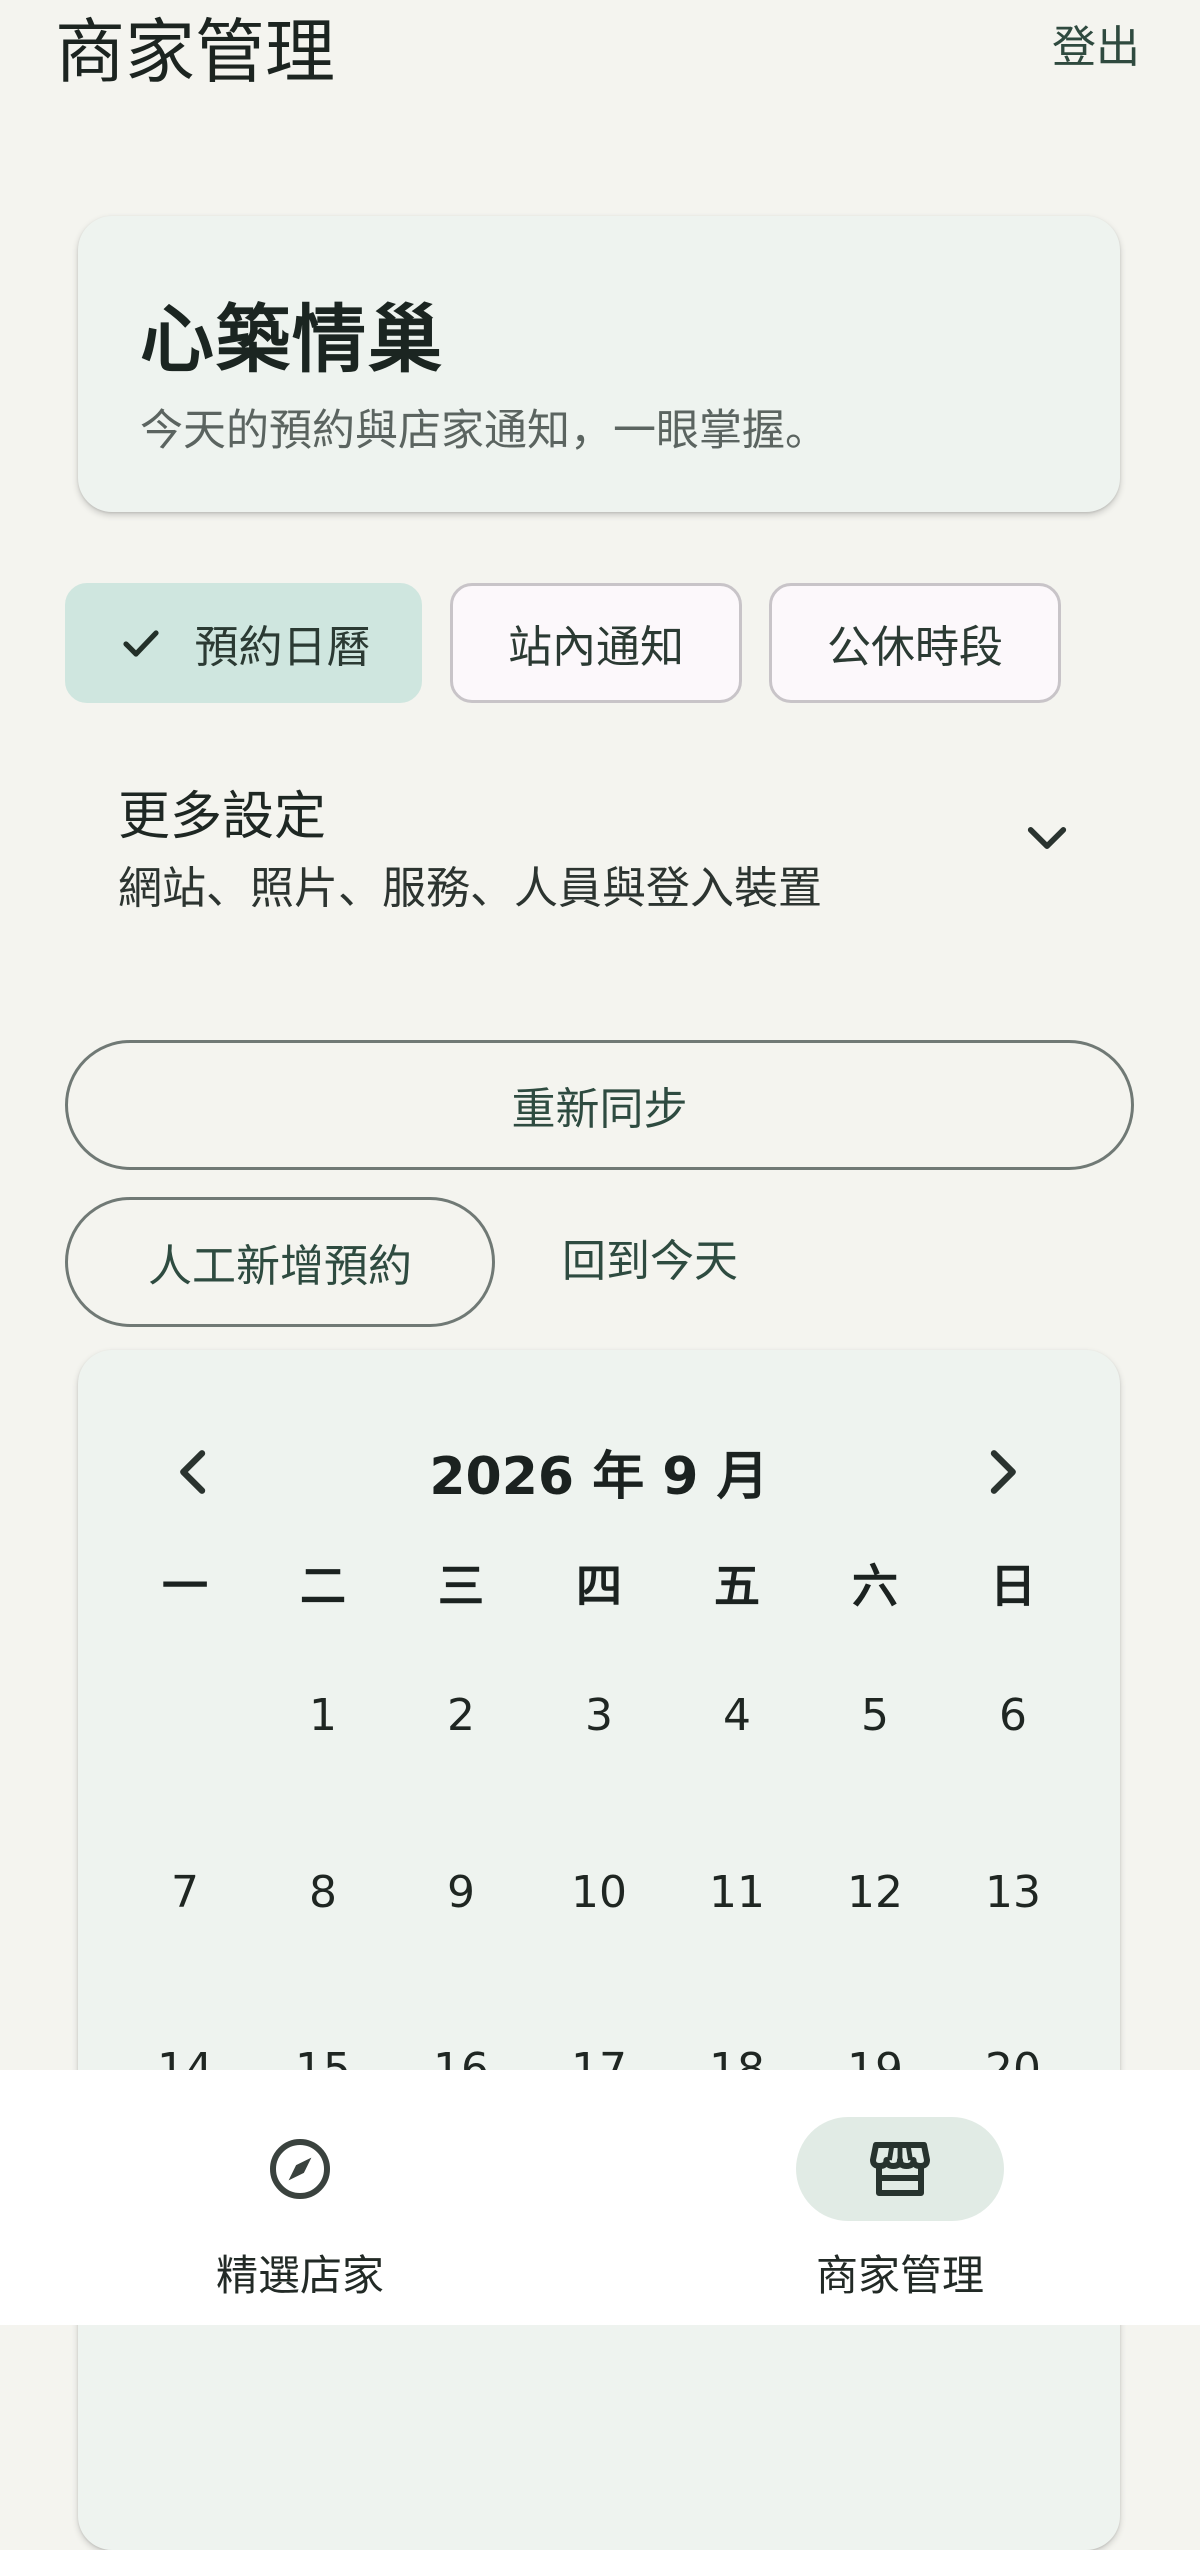 This screenshot has width=1200, height=2550. I want to click on calendar-day: 9, so click(461, 1892).